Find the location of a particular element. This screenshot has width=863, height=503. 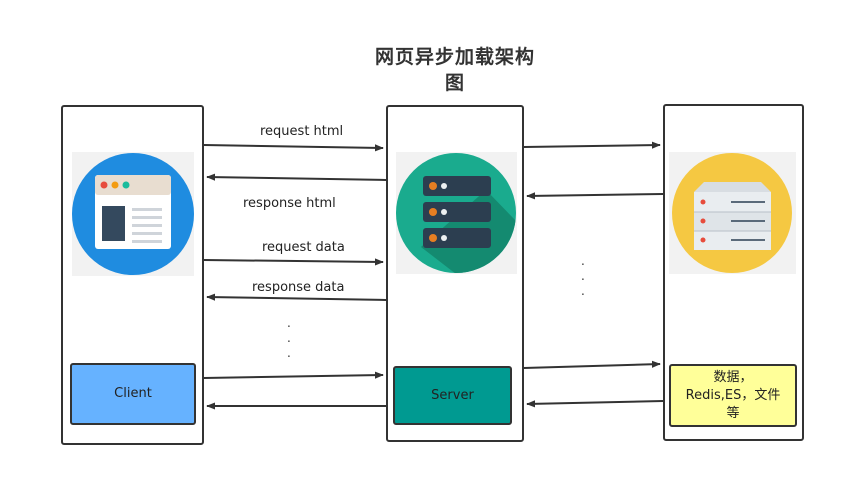

arrow-response-html is located at coordinates (296, 177).